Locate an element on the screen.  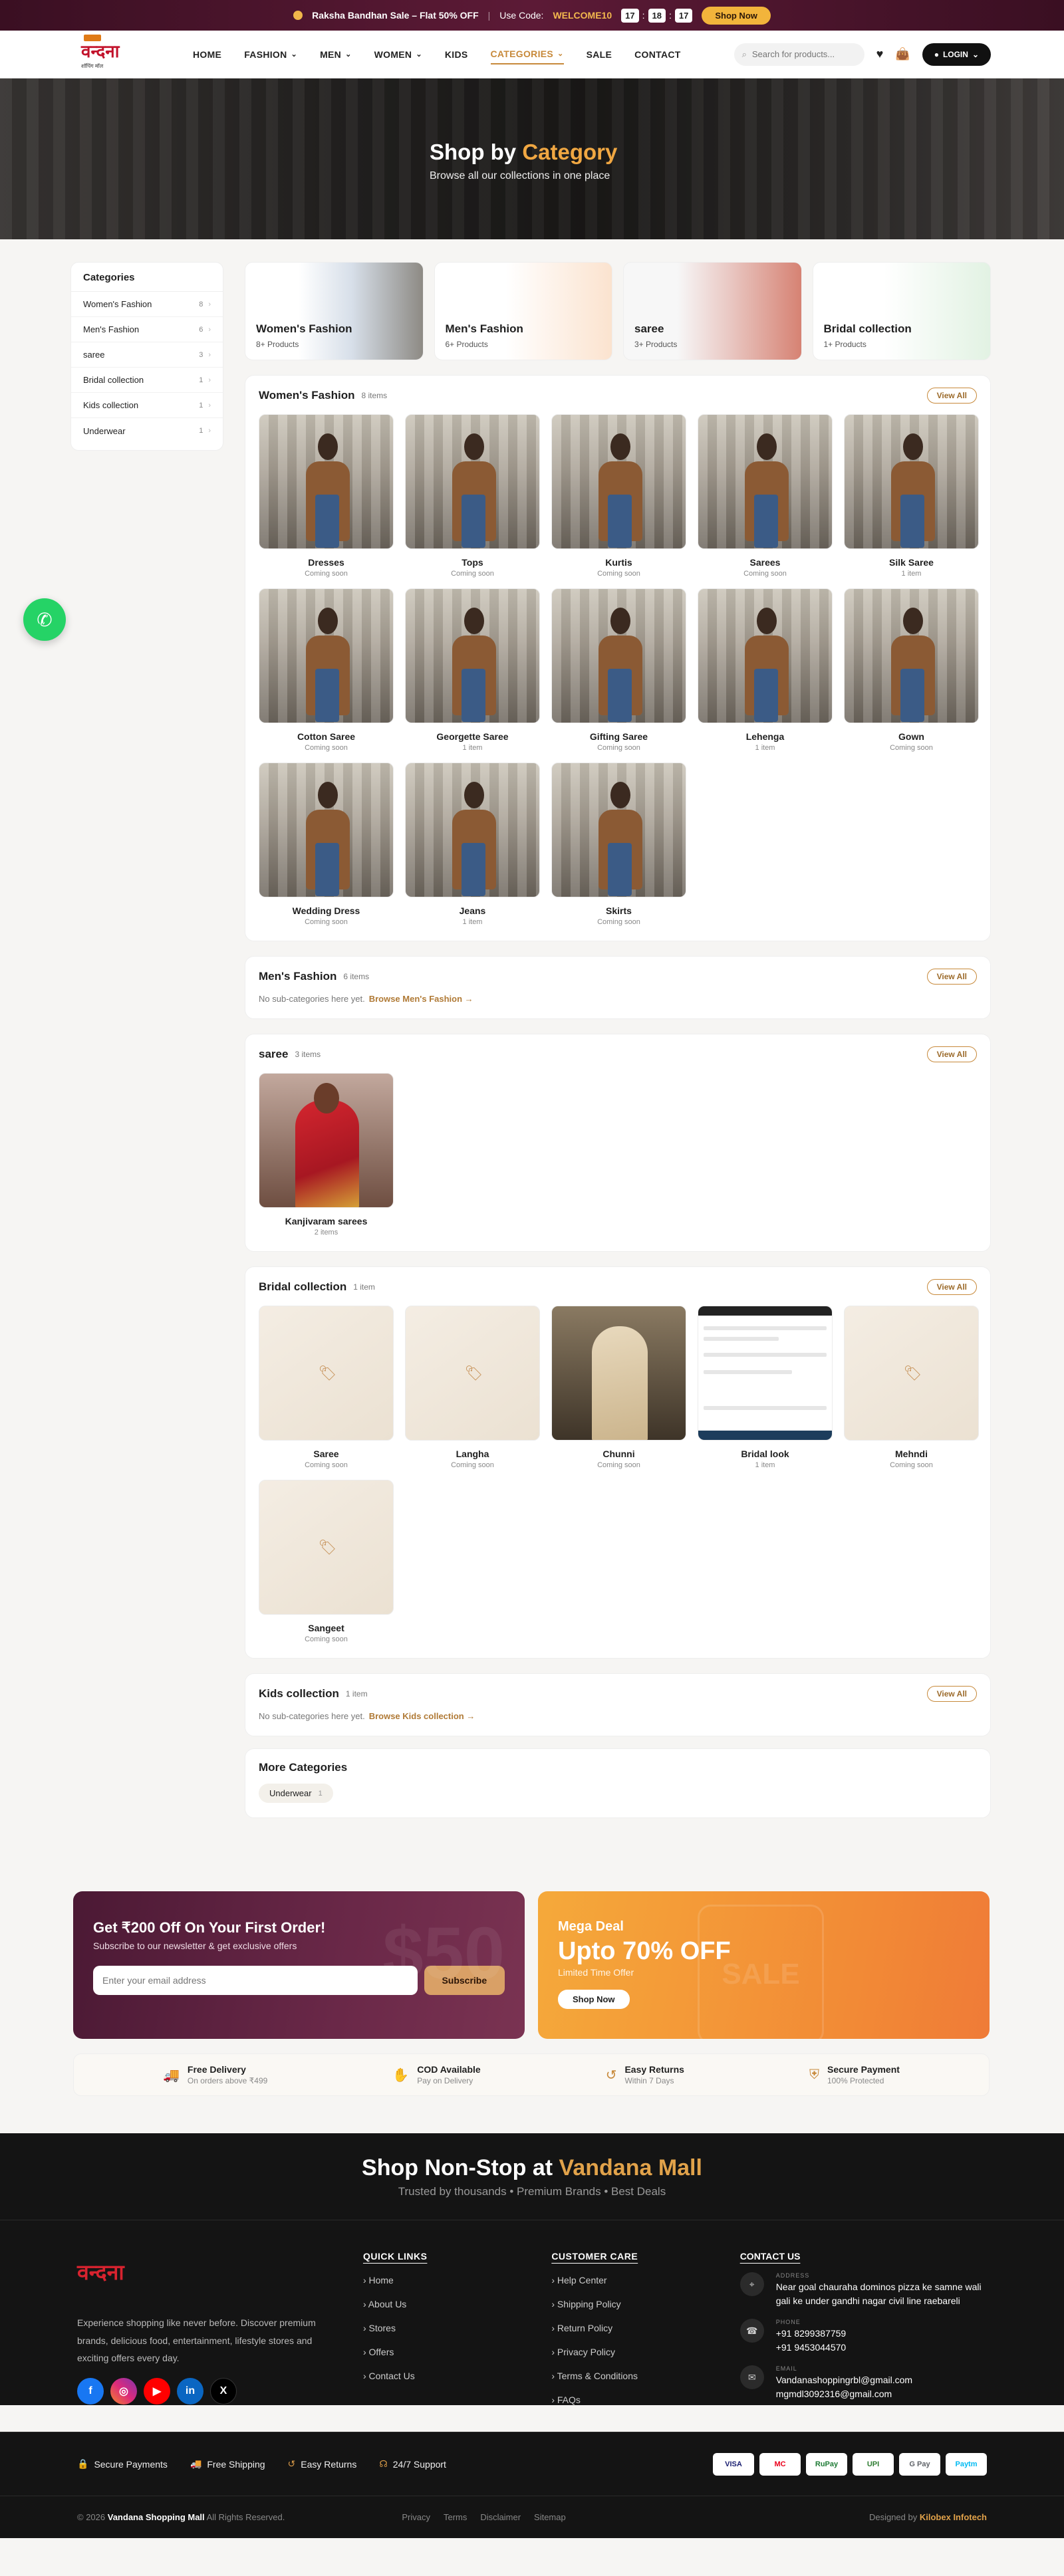
subcategory-card: 🏷 Sangeet Coming soon is located at coordinates (326, 1561).